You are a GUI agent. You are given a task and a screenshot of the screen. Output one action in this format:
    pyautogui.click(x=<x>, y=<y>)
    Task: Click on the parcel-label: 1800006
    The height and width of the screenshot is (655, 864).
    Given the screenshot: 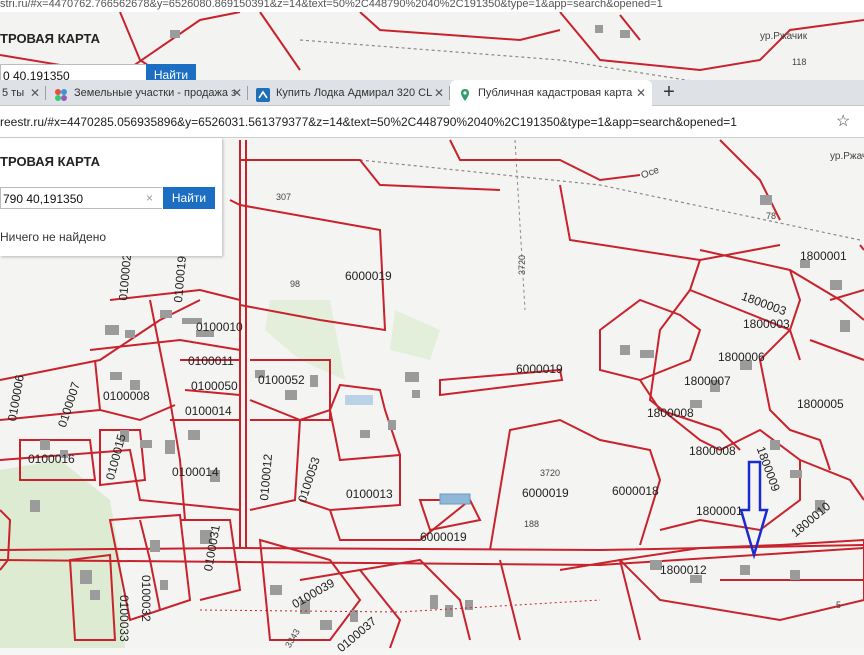 What is the action you would take?
    pyautogui.click(x=741, y=357)
    